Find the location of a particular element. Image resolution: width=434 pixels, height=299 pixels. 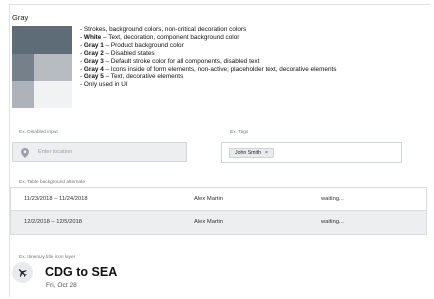

table-label: Ex. Table background alternate is located at coordinates (52, 182).